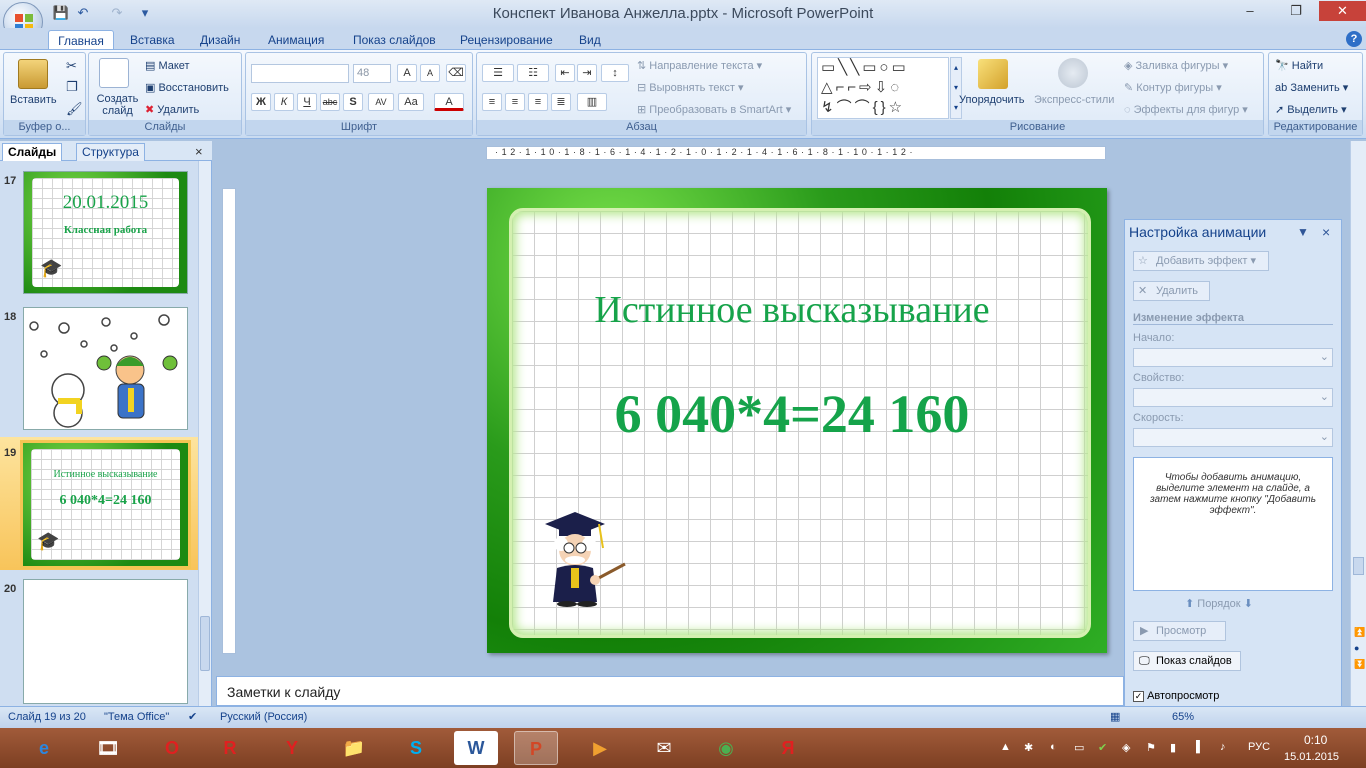 The height and width of the screenshot is (768, 1366). Describe the element at coordinates (536, 748) in the screenshot. I see `powerpoint-icon: P` at that location.